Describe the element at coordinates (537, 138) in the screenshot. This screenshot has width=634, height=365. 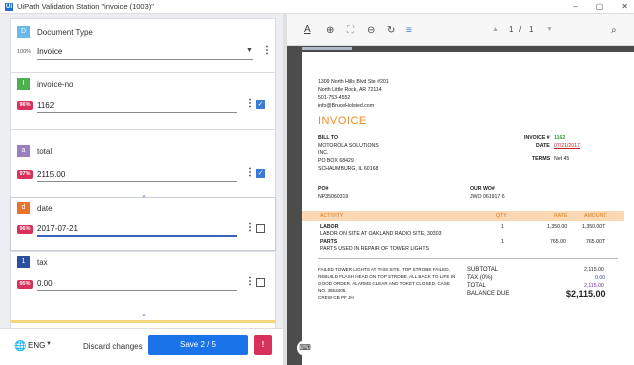
I see `invoice-no-label: INVOICE #` at that location.